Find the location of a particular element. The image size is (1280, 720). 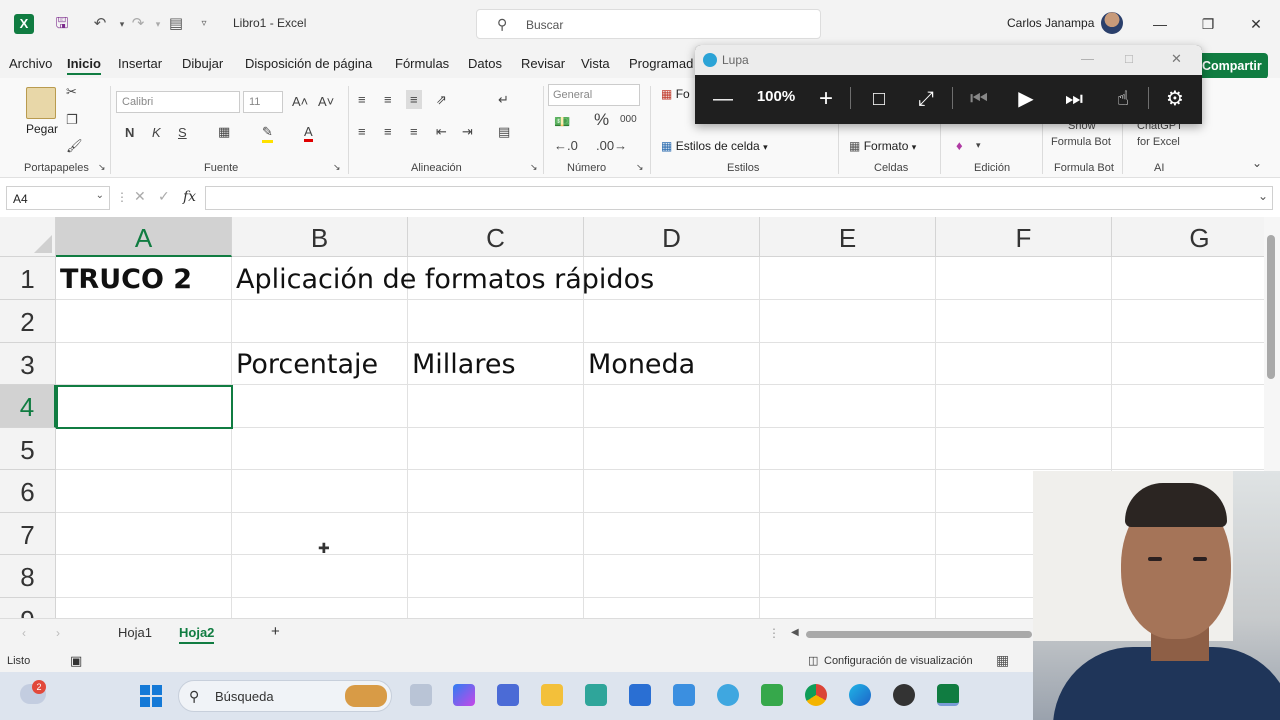

decrease-font-icon: A˅ is located at coordinates (326, 101).